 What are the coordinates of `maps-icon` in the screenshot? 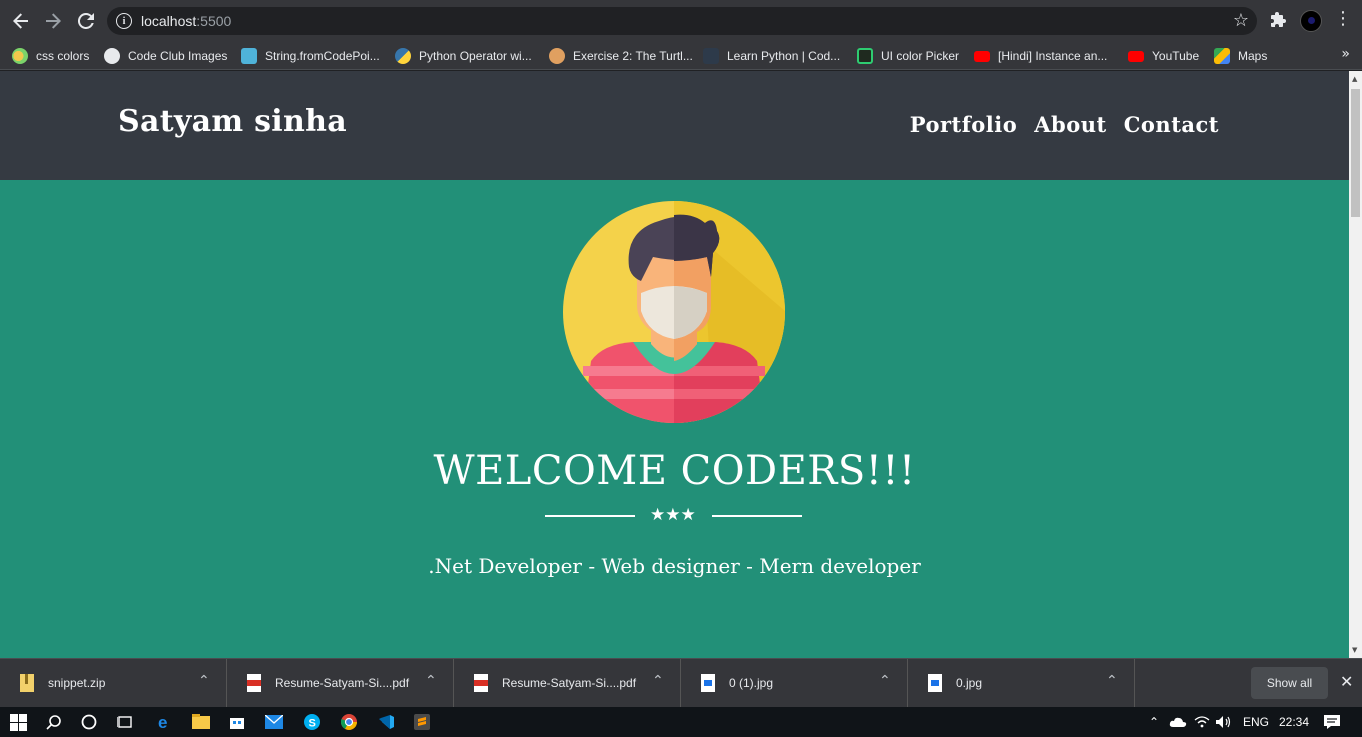 It's located at (1222, 56).